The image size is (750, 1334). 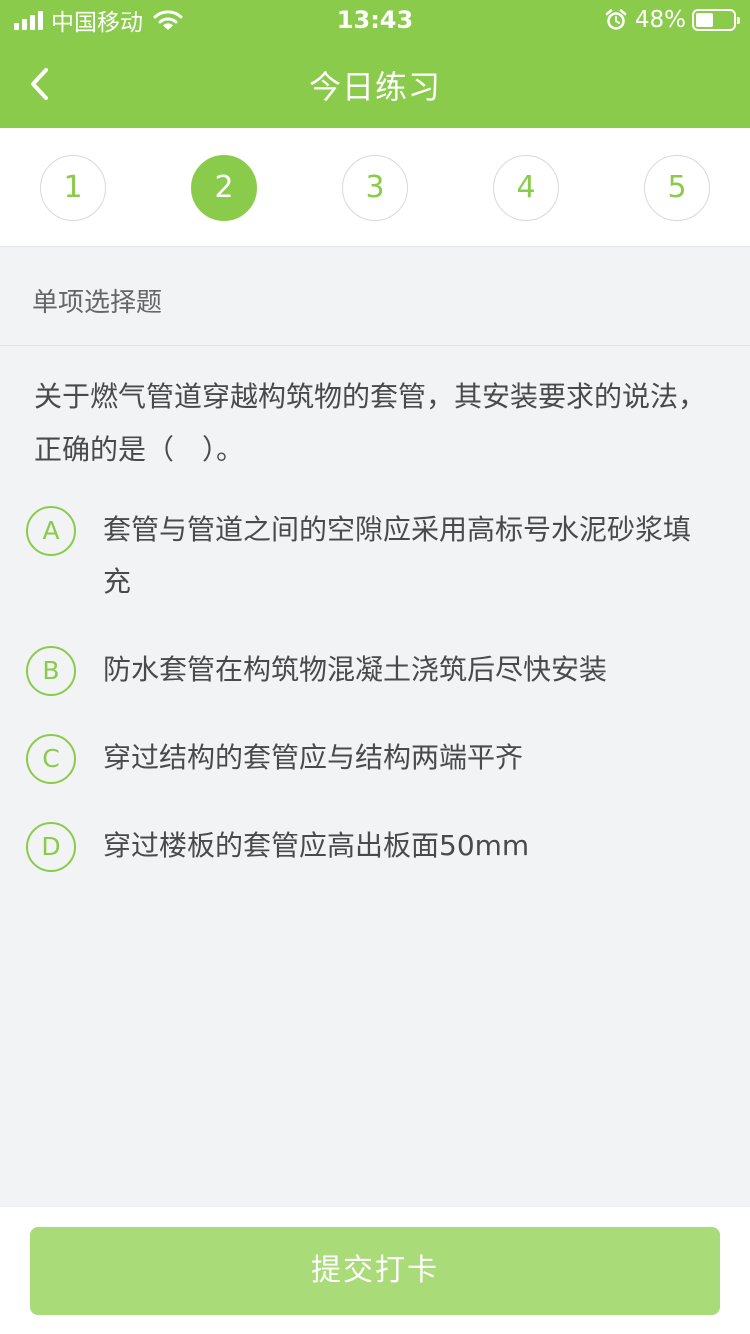 What do you see at coordinates (73, 188) in the screenshot?
I see `step-1: 1` at bounding box center [73, 188].